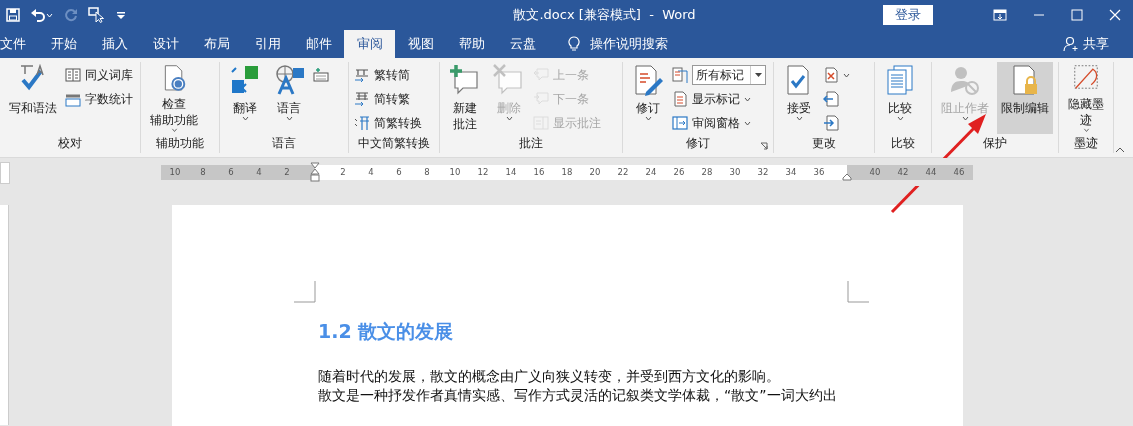 Image resolution: width=1133 pixels, height=426 pixels. I want to click on thesaurus-icon, so click(73, 75).